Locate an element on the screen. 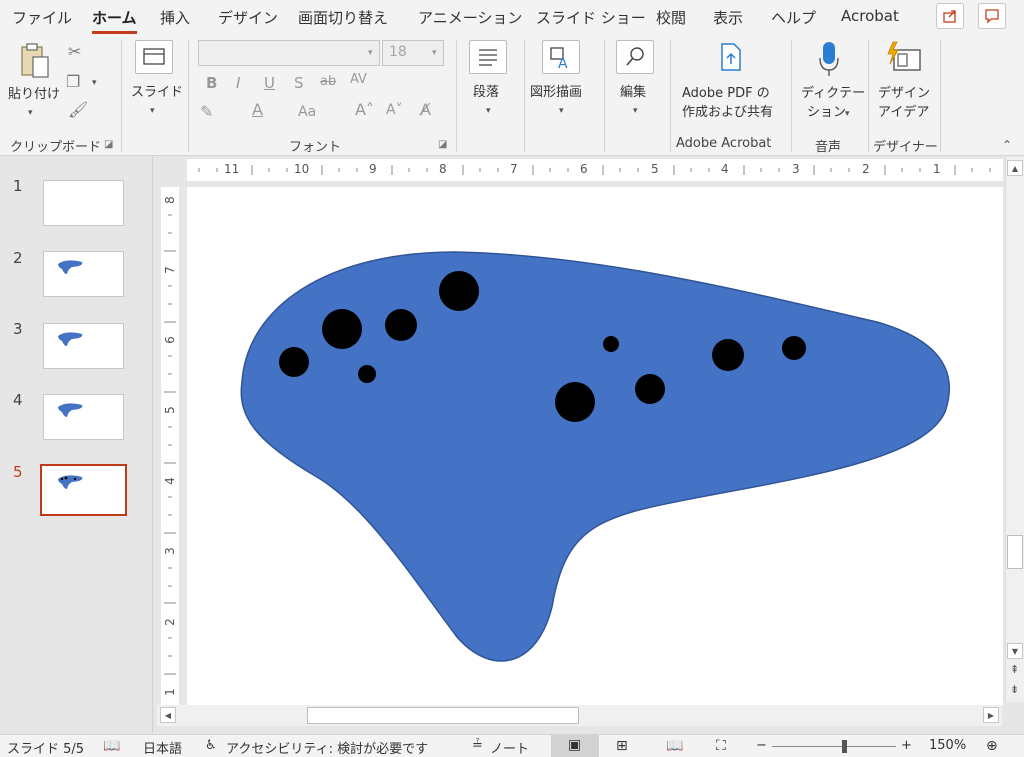  normal-view-button: ▣ is located at coordinates (575, 746).